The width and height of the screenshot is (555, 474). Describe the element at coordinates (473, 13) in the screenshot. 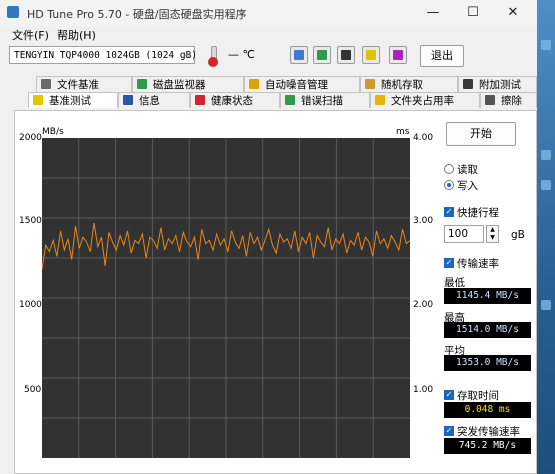

I see `maximize-button: ☐` at that location.